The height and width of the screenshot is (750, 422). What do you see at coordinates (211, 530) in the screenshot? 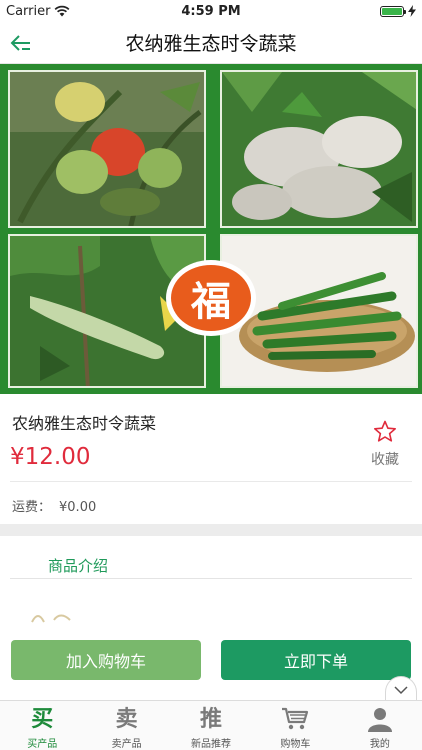
I see `section-separator` at bounding box center [211, 530].